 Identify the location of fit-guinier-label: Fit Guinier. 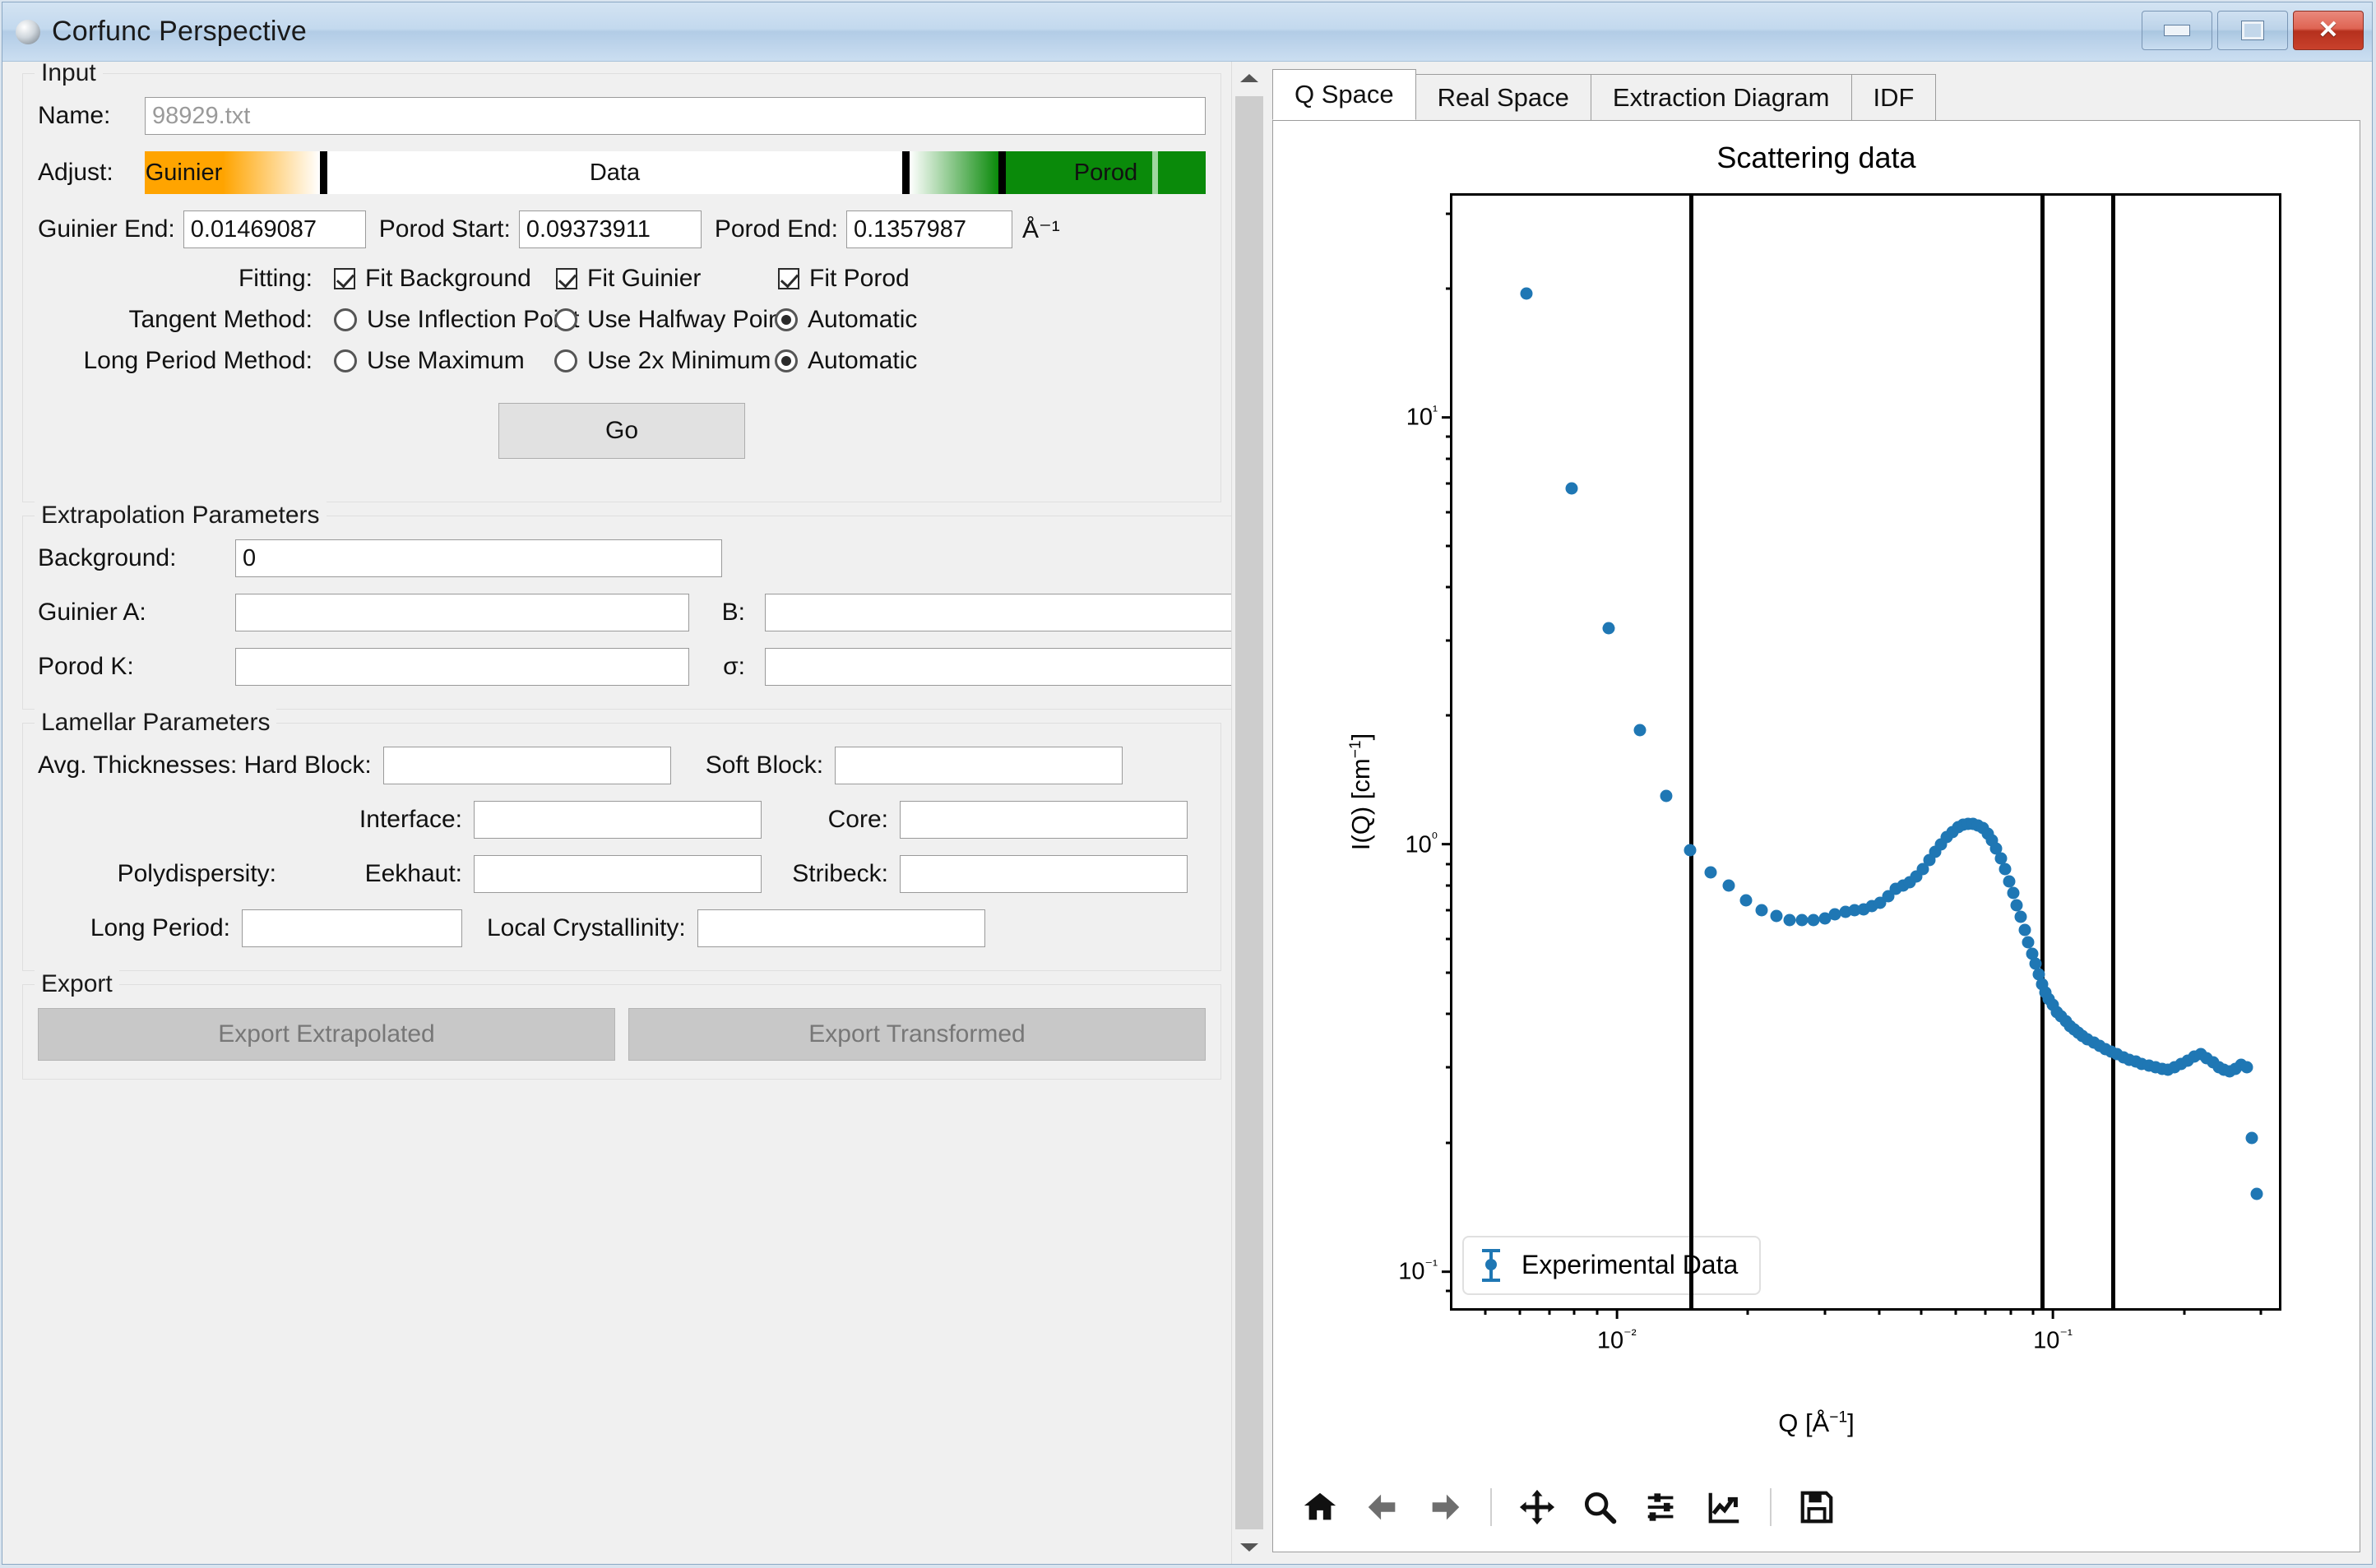
(644, 278).